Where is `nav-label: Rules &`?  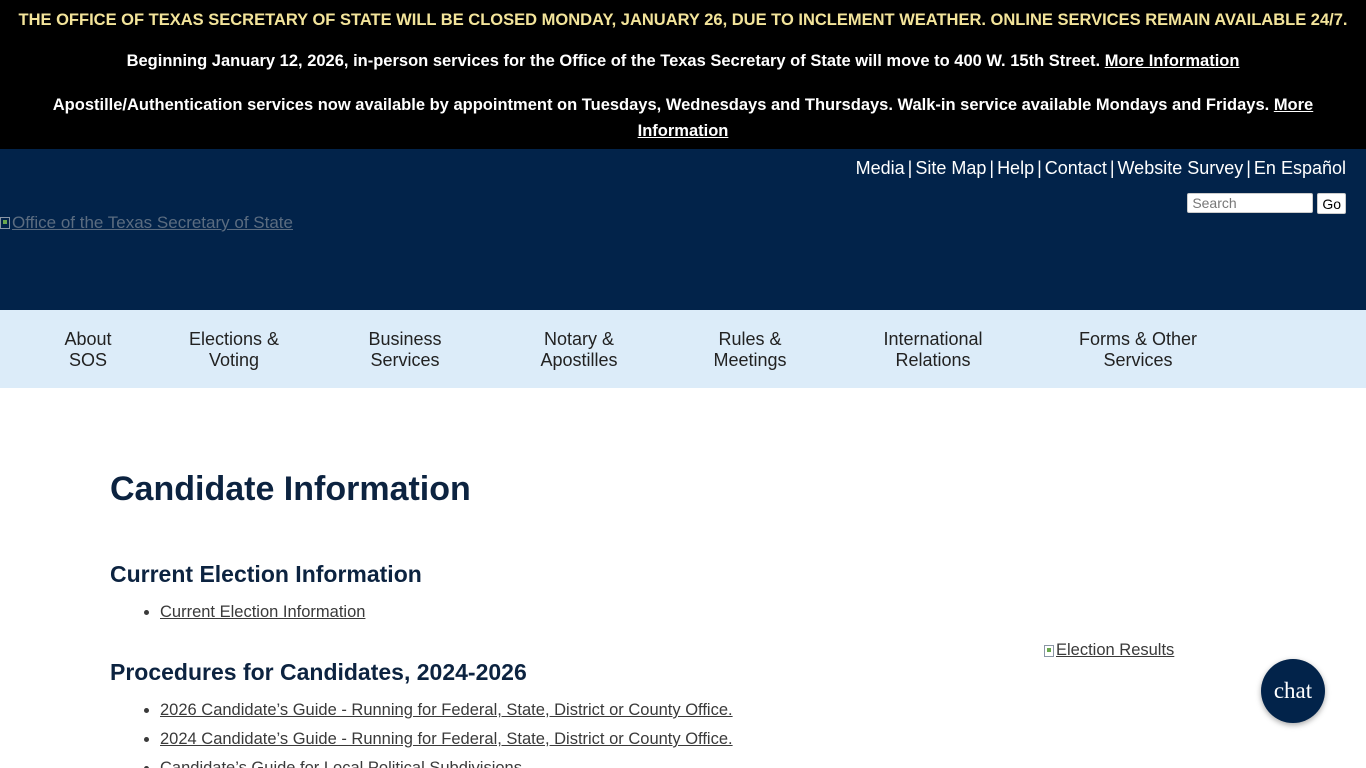
nav-label: Rules & is located at coordinates (750, 339).